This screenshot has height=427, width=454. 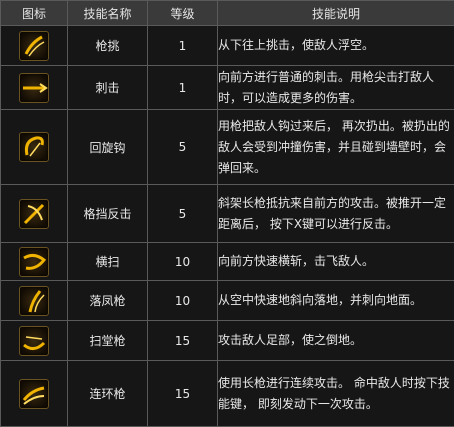 I want to click on spear-thrust-icon, so click(x=34, y=46).